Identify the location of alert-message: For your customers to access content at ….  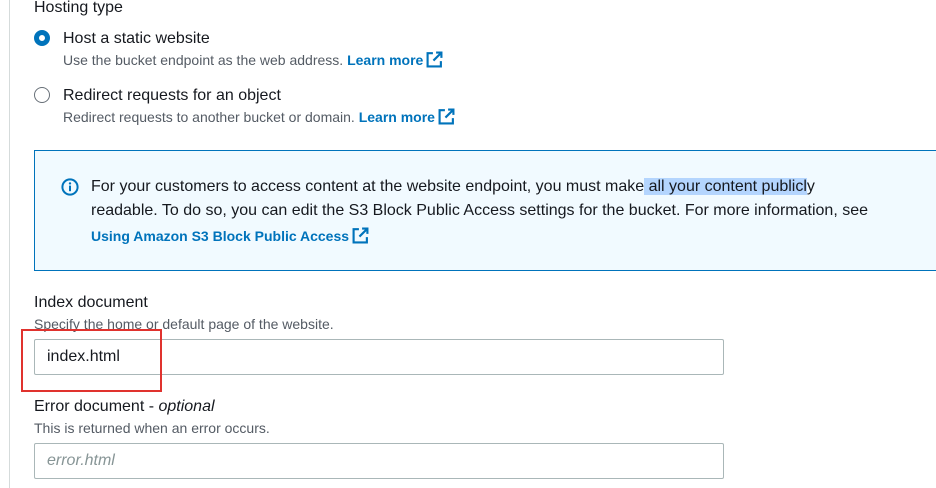
(513, 199).